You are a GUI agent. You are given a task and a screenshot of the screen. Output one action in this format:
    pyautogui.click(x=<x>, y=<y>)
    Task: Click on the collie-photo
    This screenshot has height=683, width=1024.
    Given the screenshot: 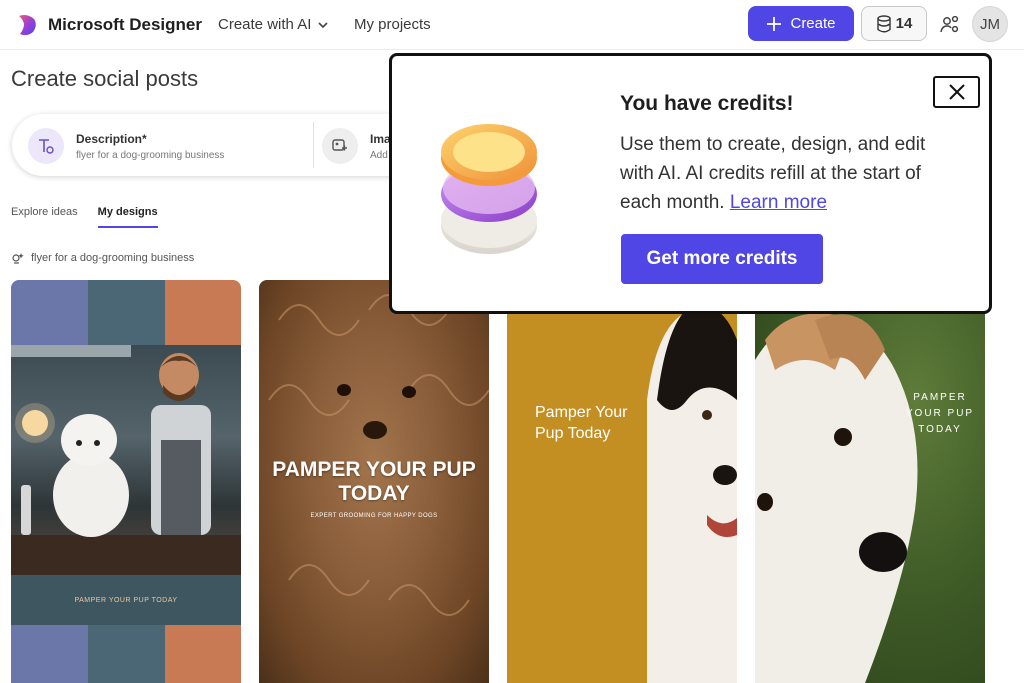 What is the action you would take?
    pyautogui.click(x=622, y=481)
    